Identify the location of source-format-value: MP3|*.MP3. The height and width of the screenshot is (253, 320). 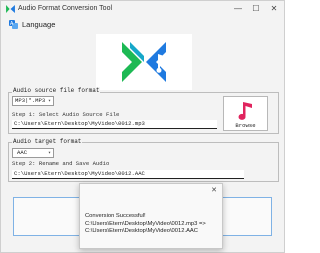
(30, 100).